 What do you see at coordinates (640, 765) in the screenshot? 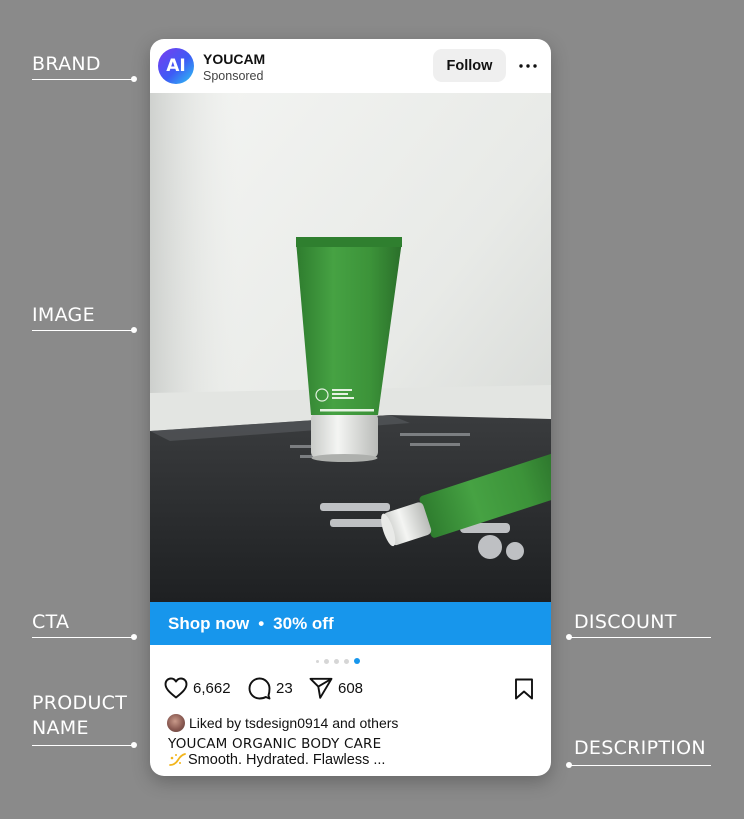
I see `annotation-description-line` at bounding box center [640, 765].